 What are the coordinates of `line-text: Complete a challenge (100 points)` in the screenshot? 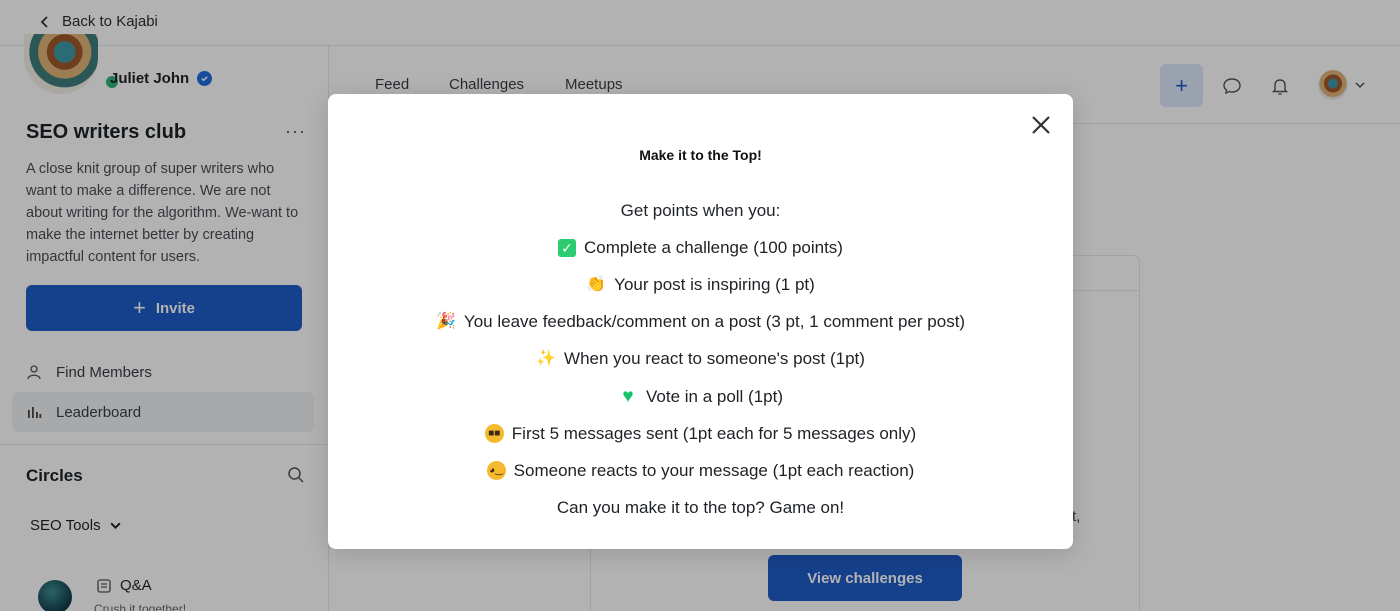 It's located at (713, 247).